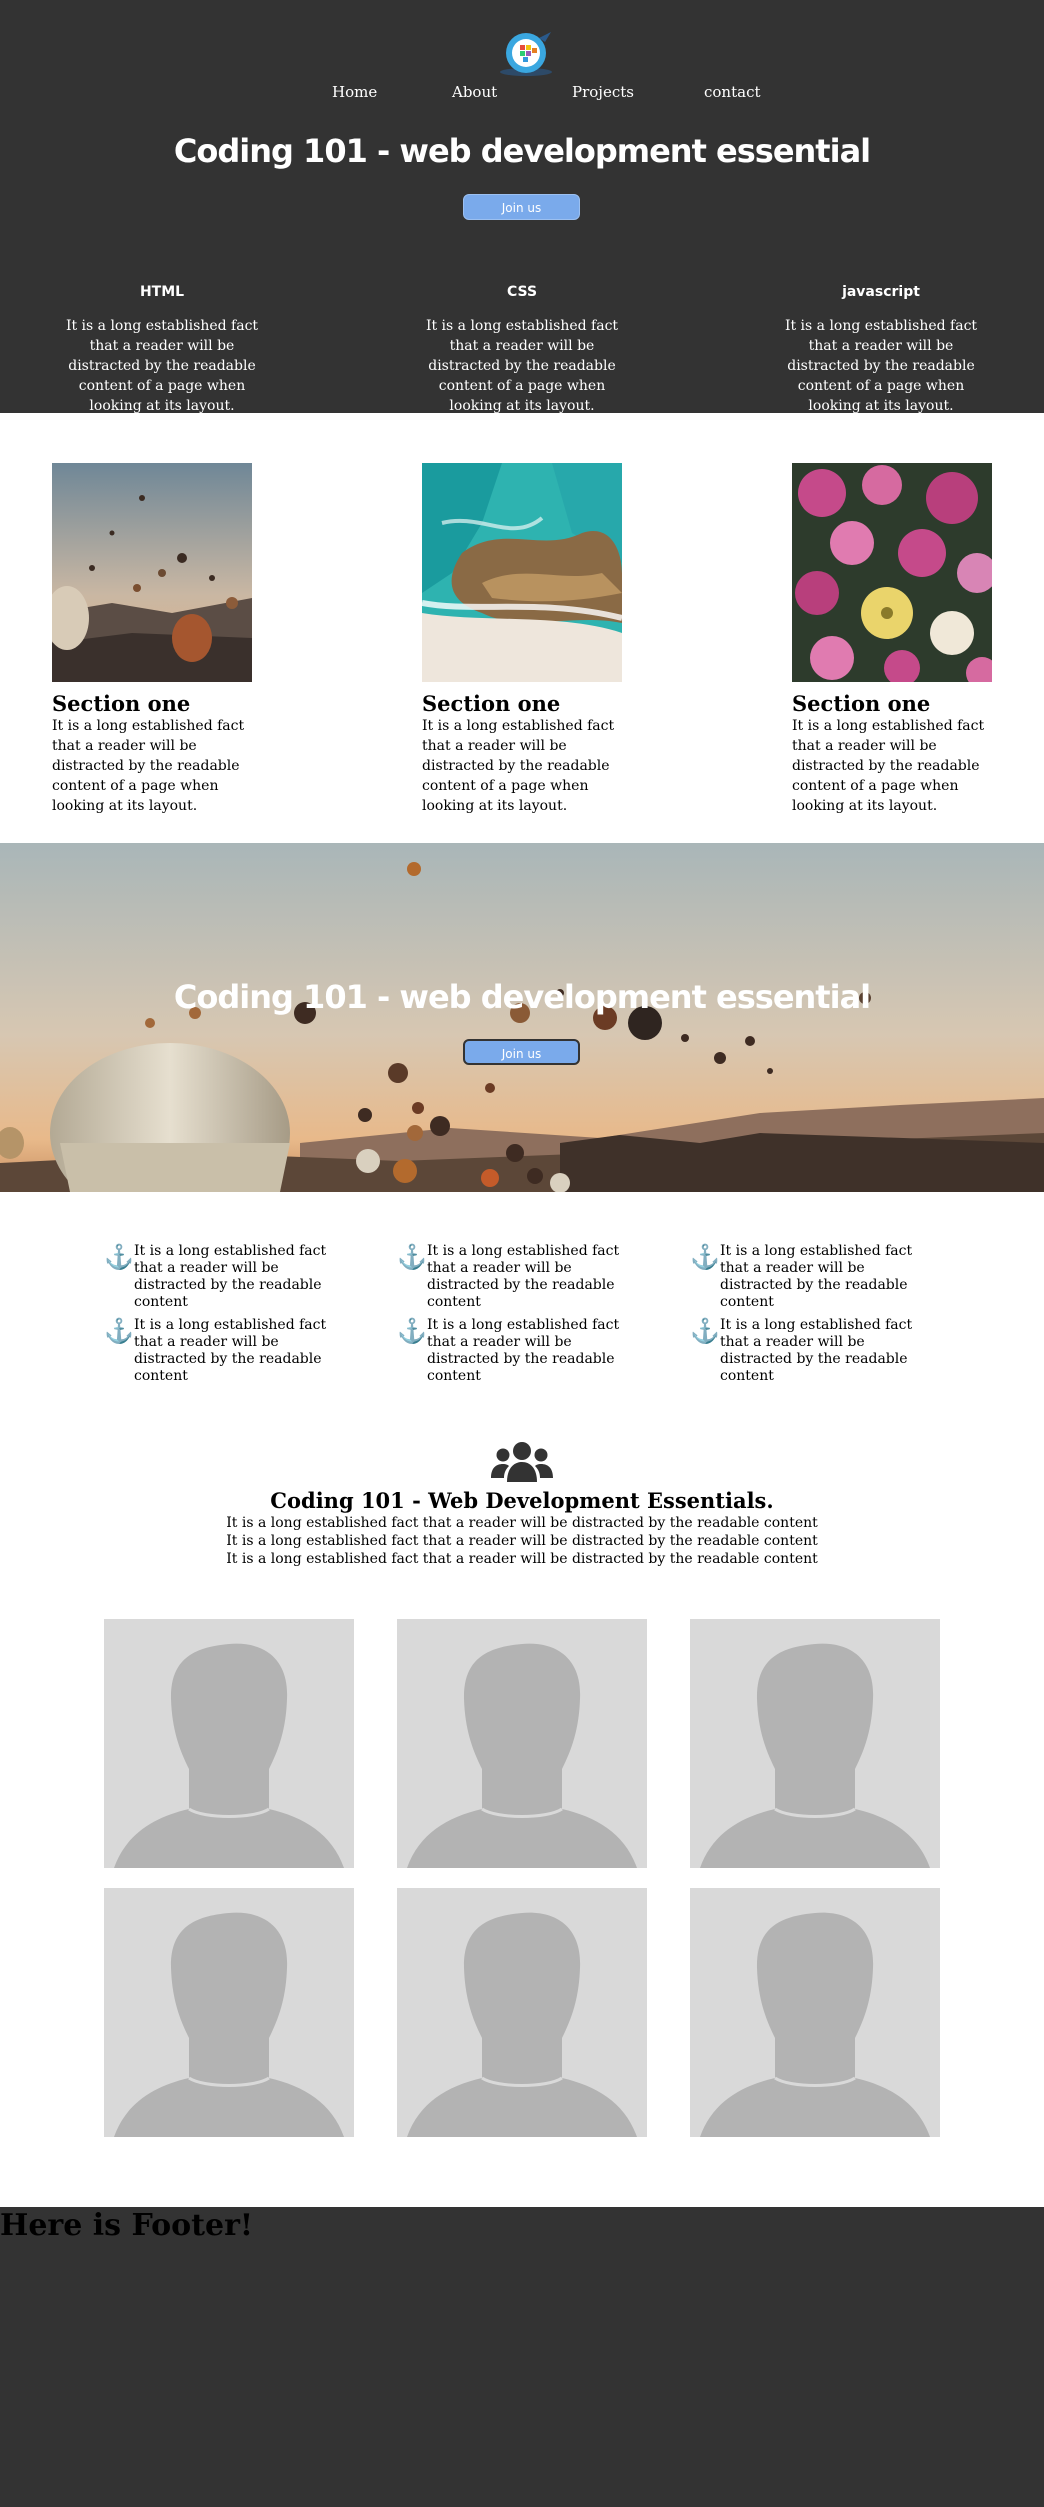  What do you see at coordinates (522, 292) in the screenshot?
I see `topic-heading: CSS` at bounding box center [522, 292].